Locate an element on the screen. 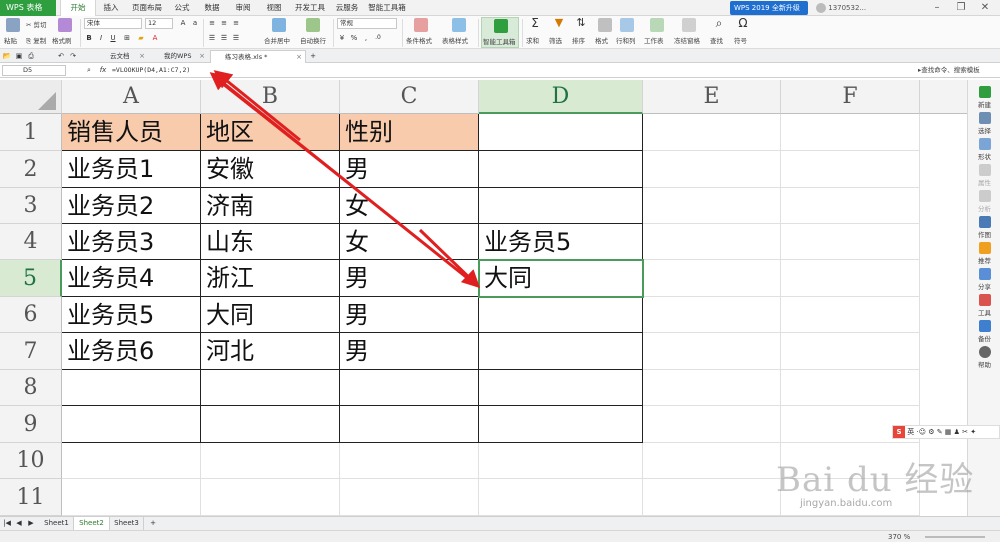  sidebar-item-backup: 备份 is located at coordinates (984, 331).